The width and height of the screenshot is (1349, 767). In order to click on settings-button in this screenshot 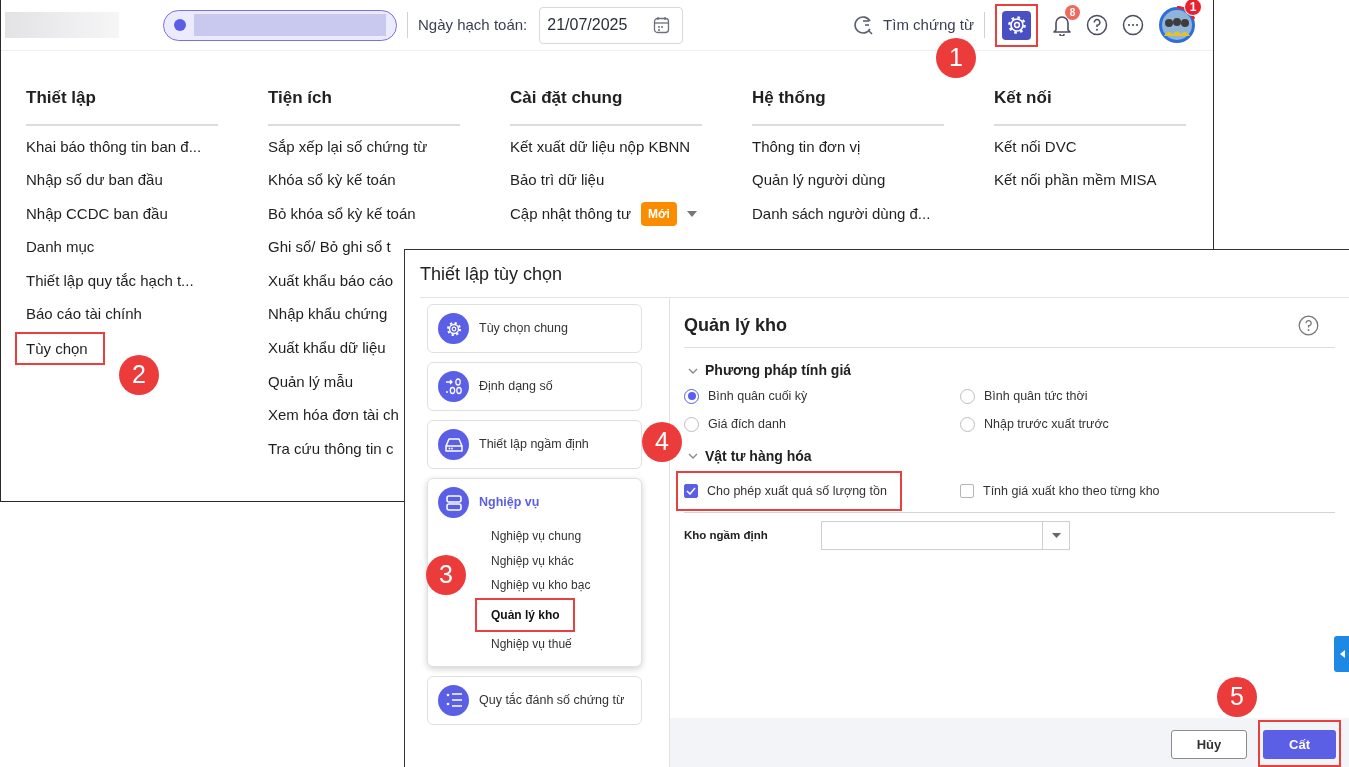, I will do `click(1016, 25)`.